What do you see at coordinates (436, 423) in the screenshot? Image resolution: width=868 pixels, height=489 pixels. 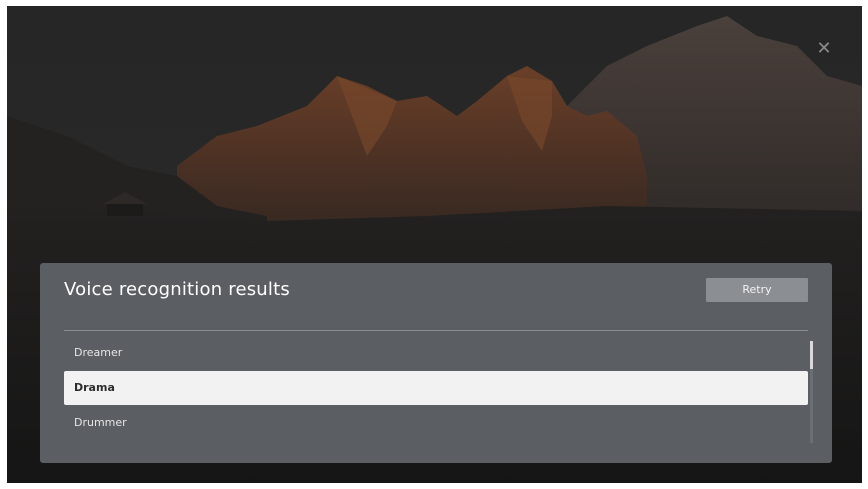 I see `list-item: Drummer` at bounding box center [436, 423].